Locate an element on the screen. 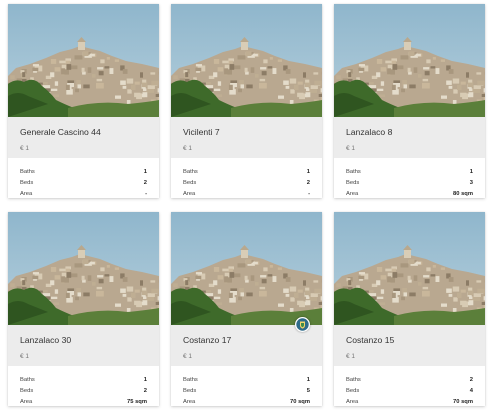 The height and width of the screenshot is (415, 490). area-row: Area 80 sqm is located at coordinates (409, 193).